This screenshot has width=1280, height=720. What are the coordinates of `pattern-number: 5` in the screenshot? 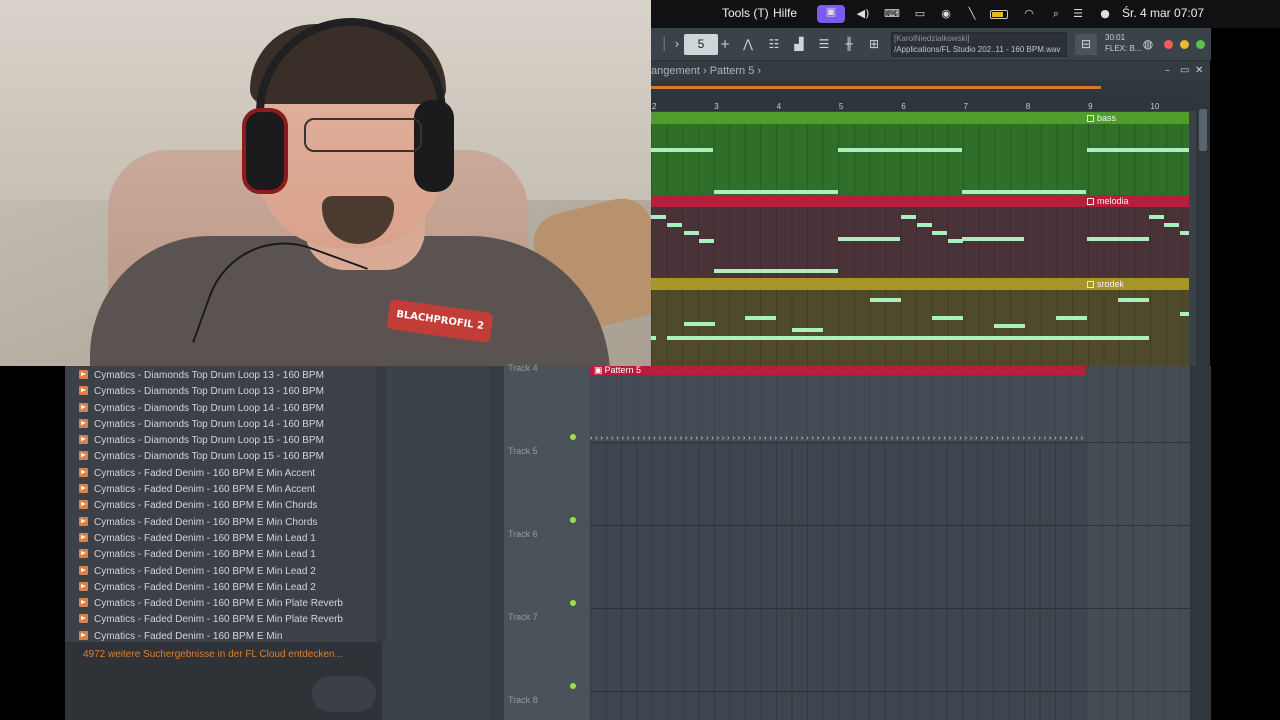 It's located at (701, 44).